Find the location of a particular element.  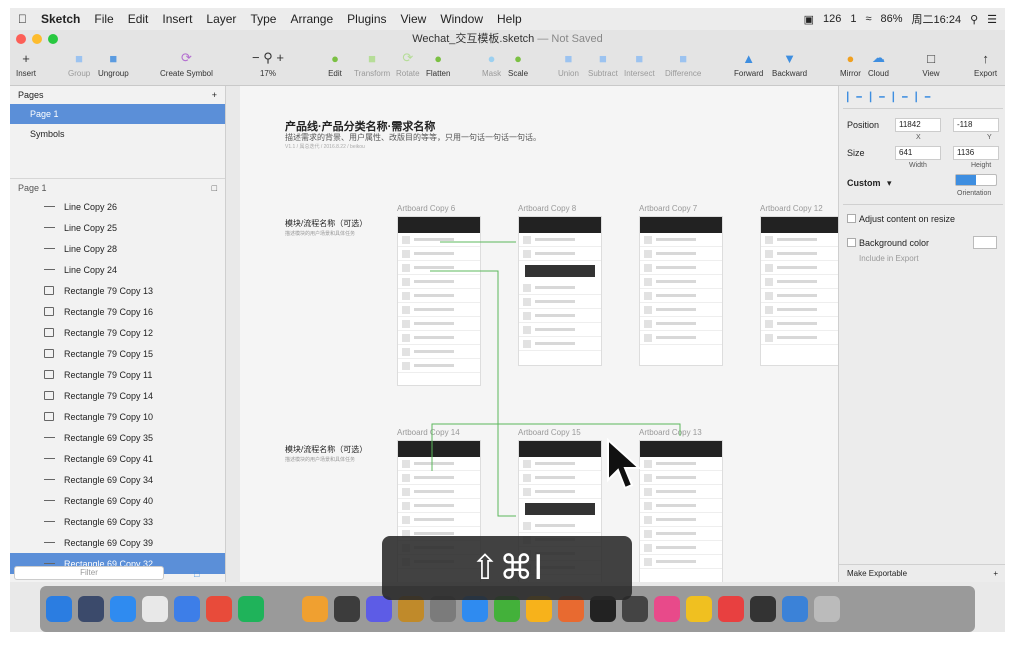

search-icon: ⚲ is located at coordinates (974, 19).